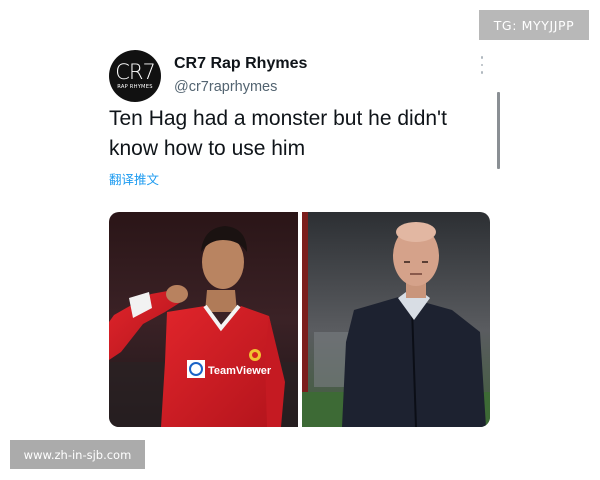 The width and height of the screenshot is (600, 480). What do you see at coordinates (203, 319) in the screenshot?
I see `media-photo-left: TeamViewer` at bounding box center [203, 319].